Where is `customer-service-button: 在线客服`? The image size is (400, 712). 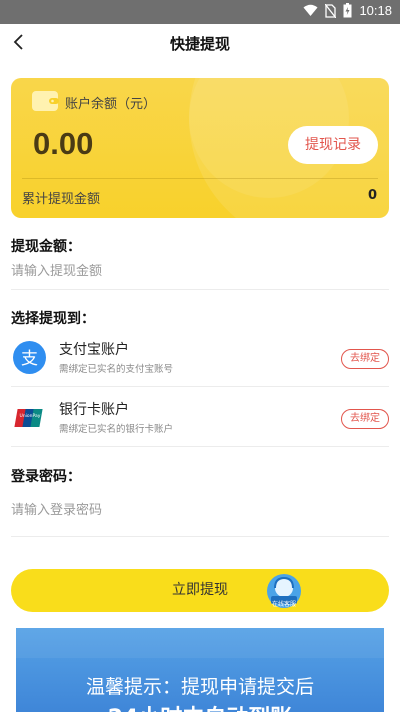 customer-service-button: 在线客服 is located at coordinates (284, 591).